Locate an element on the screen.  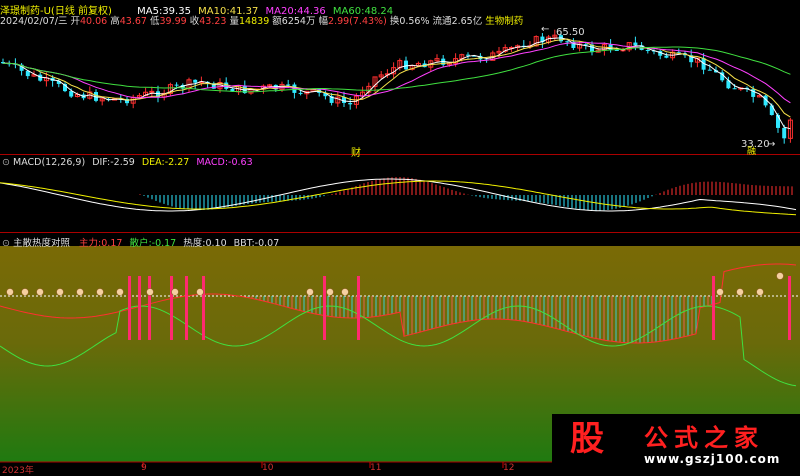
watermark-url: www.gszj100.com is located at coordinates (712, 459).